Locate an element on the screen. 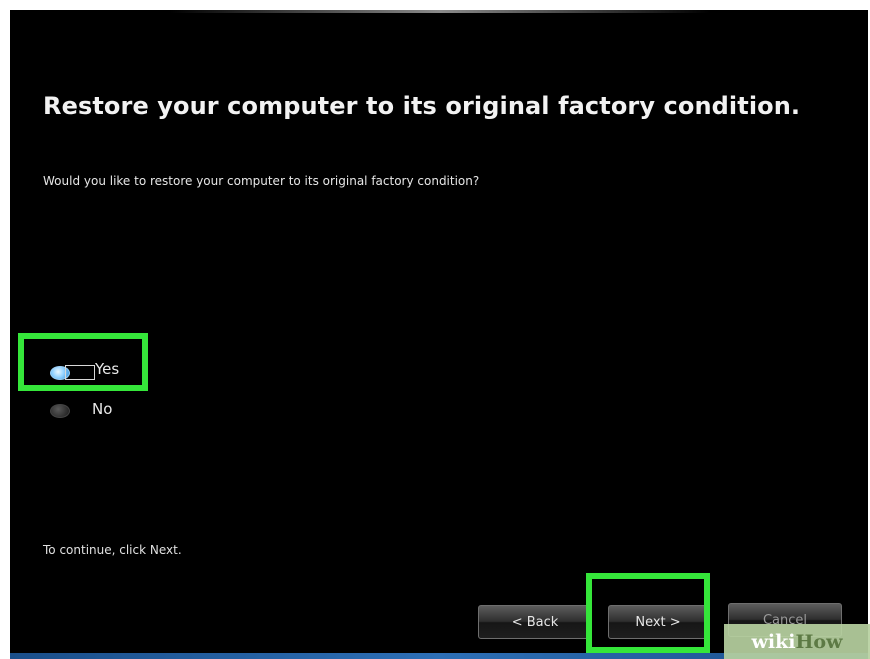 The image size is (870, 659). instruction-text: To continue, click Next. is located at coordinates (112, 550).